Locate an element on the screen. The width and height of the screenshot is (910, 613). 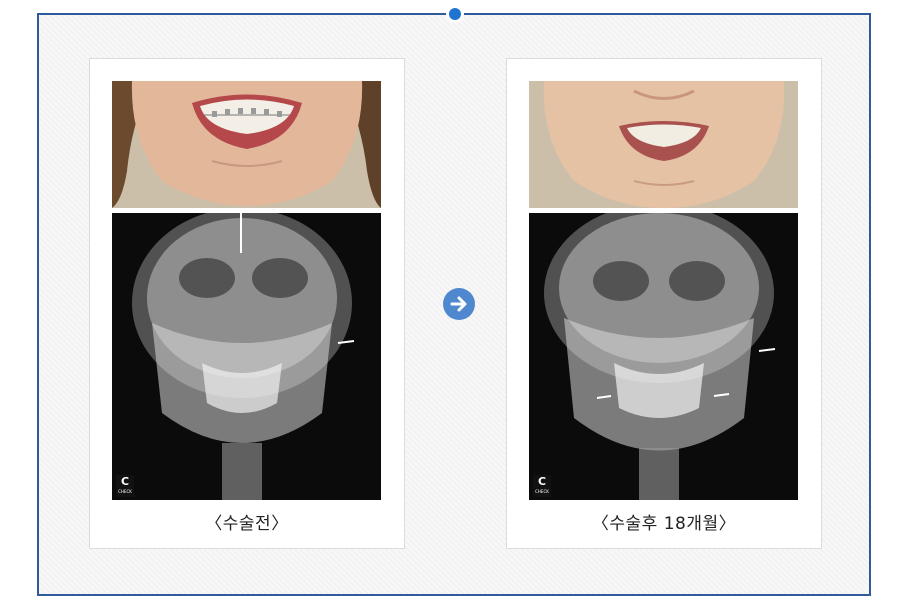
before-xray-image: C CHECK is located at coordinates (246, 356).